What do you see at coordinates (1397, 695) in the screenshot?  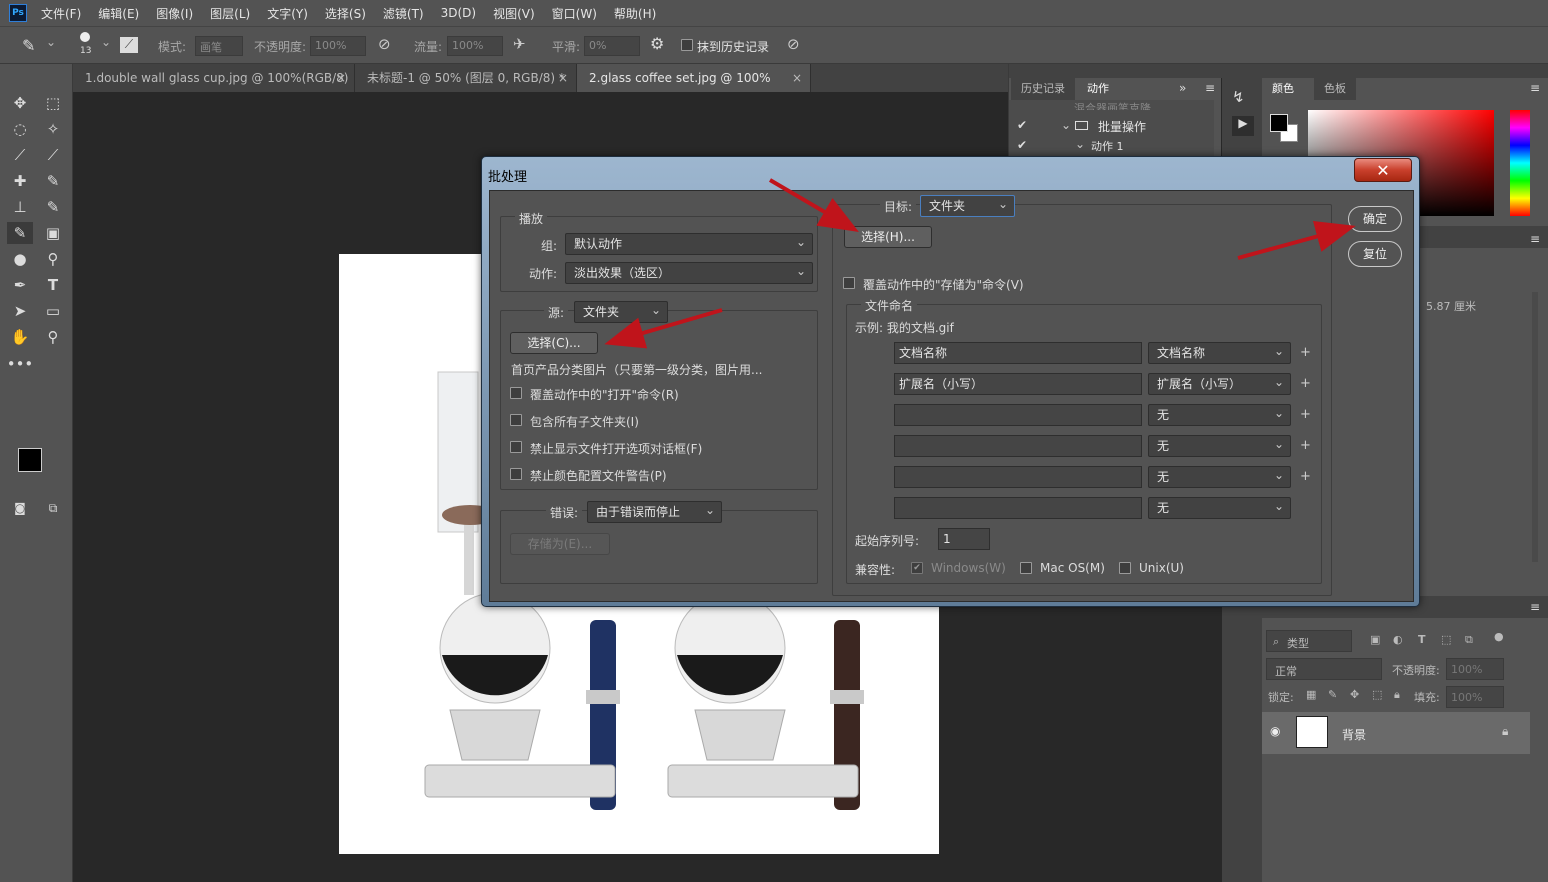 I see `lock-all-icon: 🔒︎` at bounding box center [1397, 695].